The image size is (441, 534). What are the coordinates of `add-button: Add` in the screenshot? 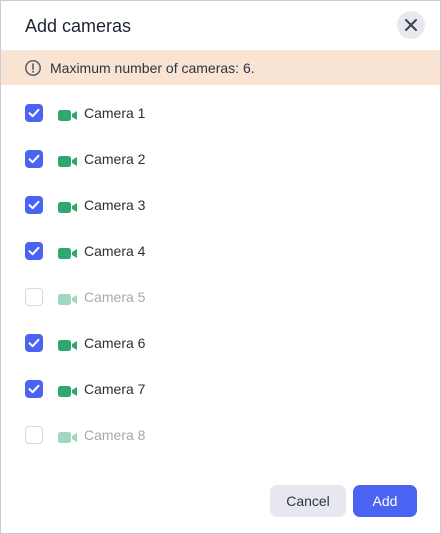 It's located at (385, 501).